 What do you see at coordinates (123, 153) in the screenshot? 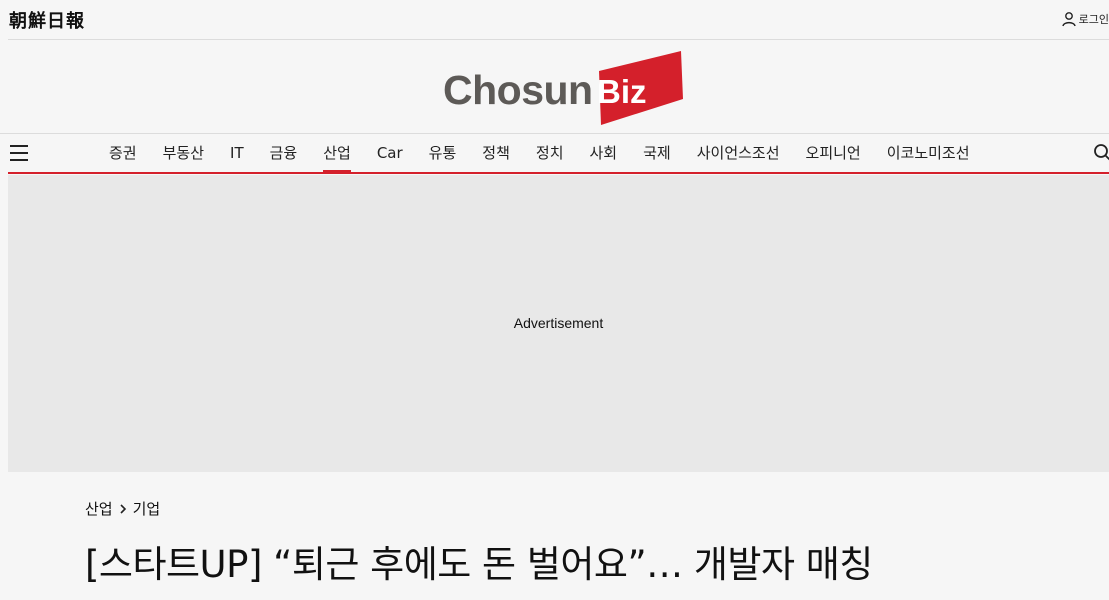
I see `nav-item-stocks: 증권` at bounding box center [123, 153].